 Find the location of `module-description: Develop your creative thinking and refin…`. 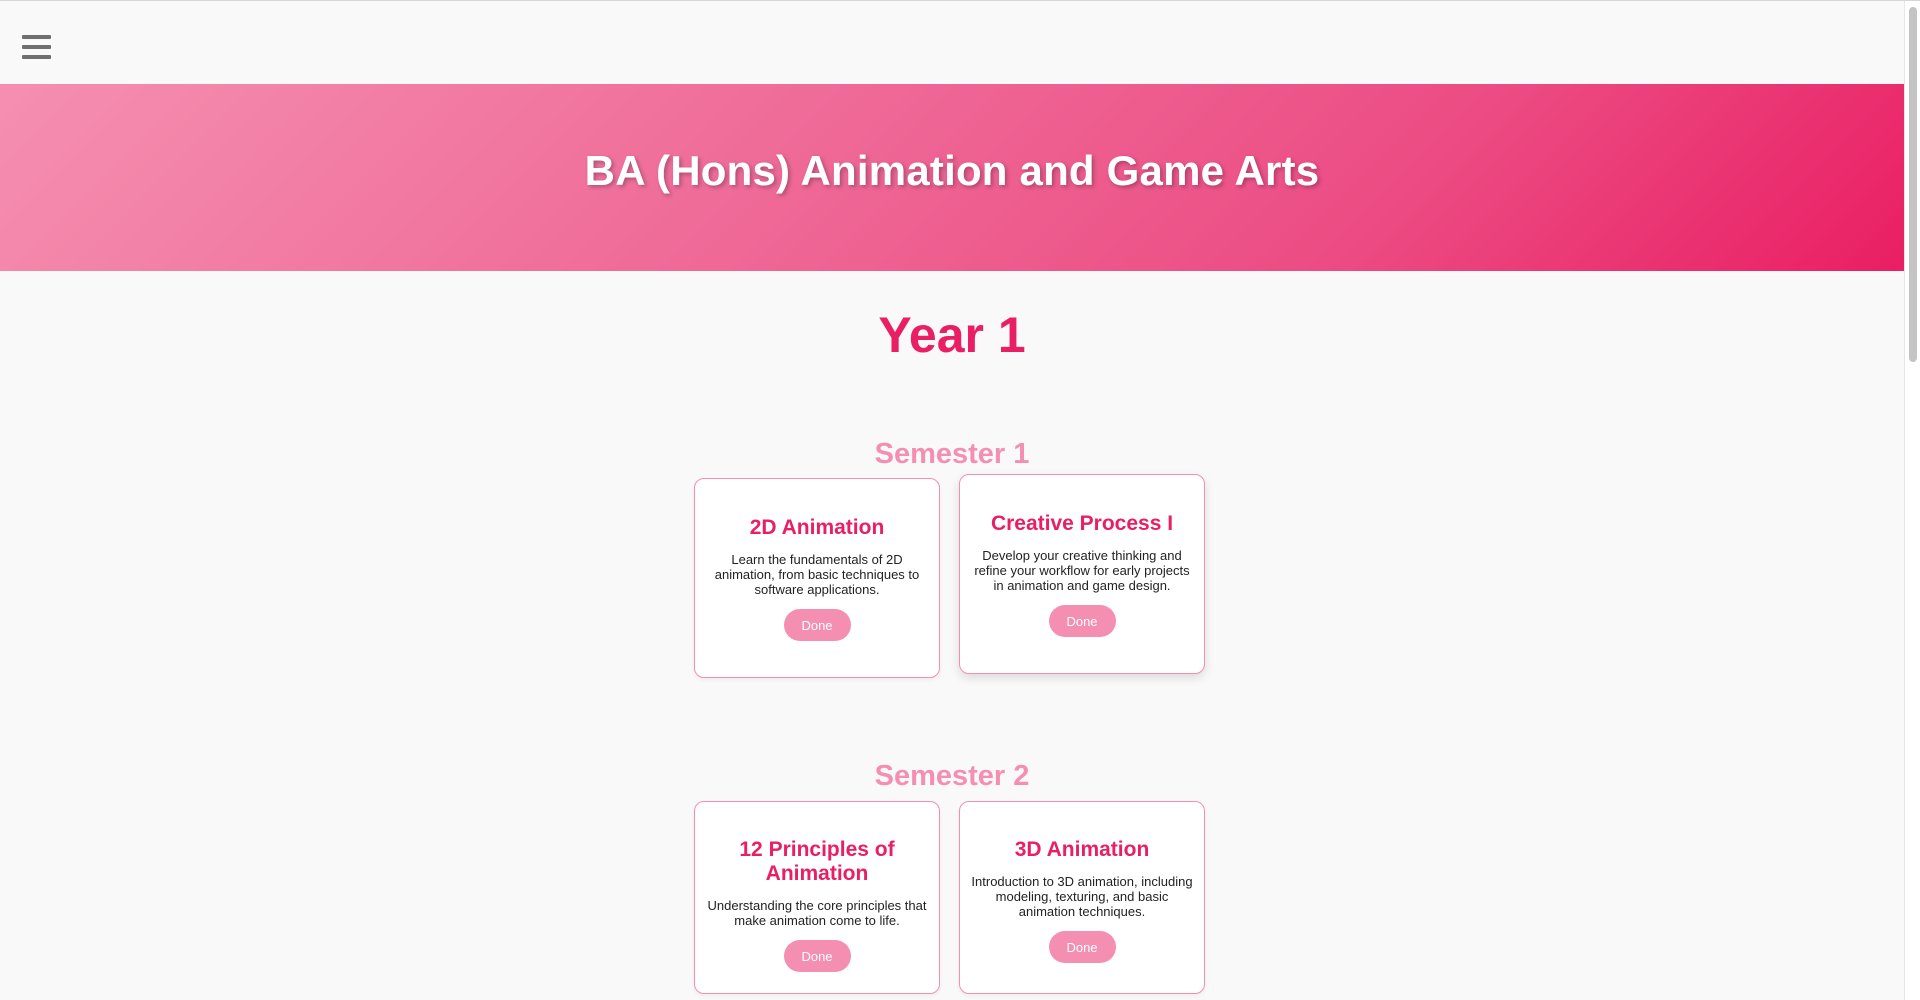

module-description: Develop your creative thinking and refin… is located at coordinates (1082, 570).